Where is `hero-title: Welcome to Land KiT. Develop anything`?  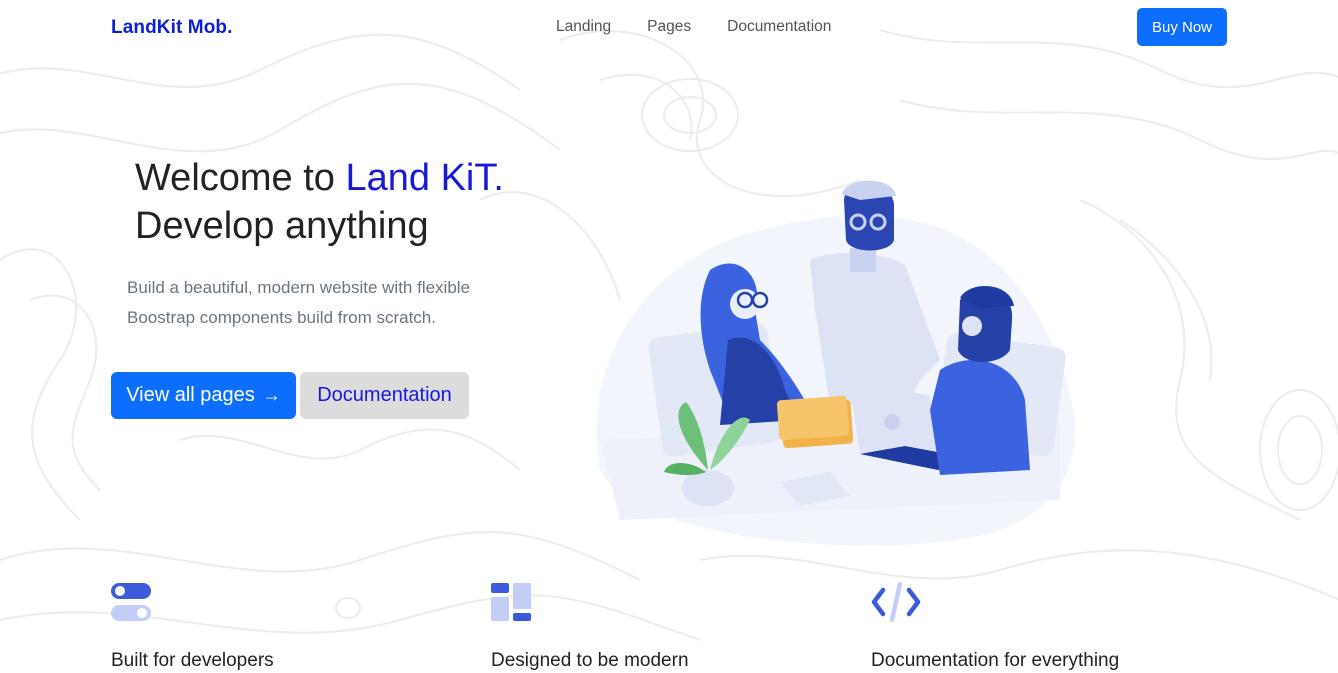 hero-title: Welcome to Land KiT. Develop anything is located at coordinates (319, 202).